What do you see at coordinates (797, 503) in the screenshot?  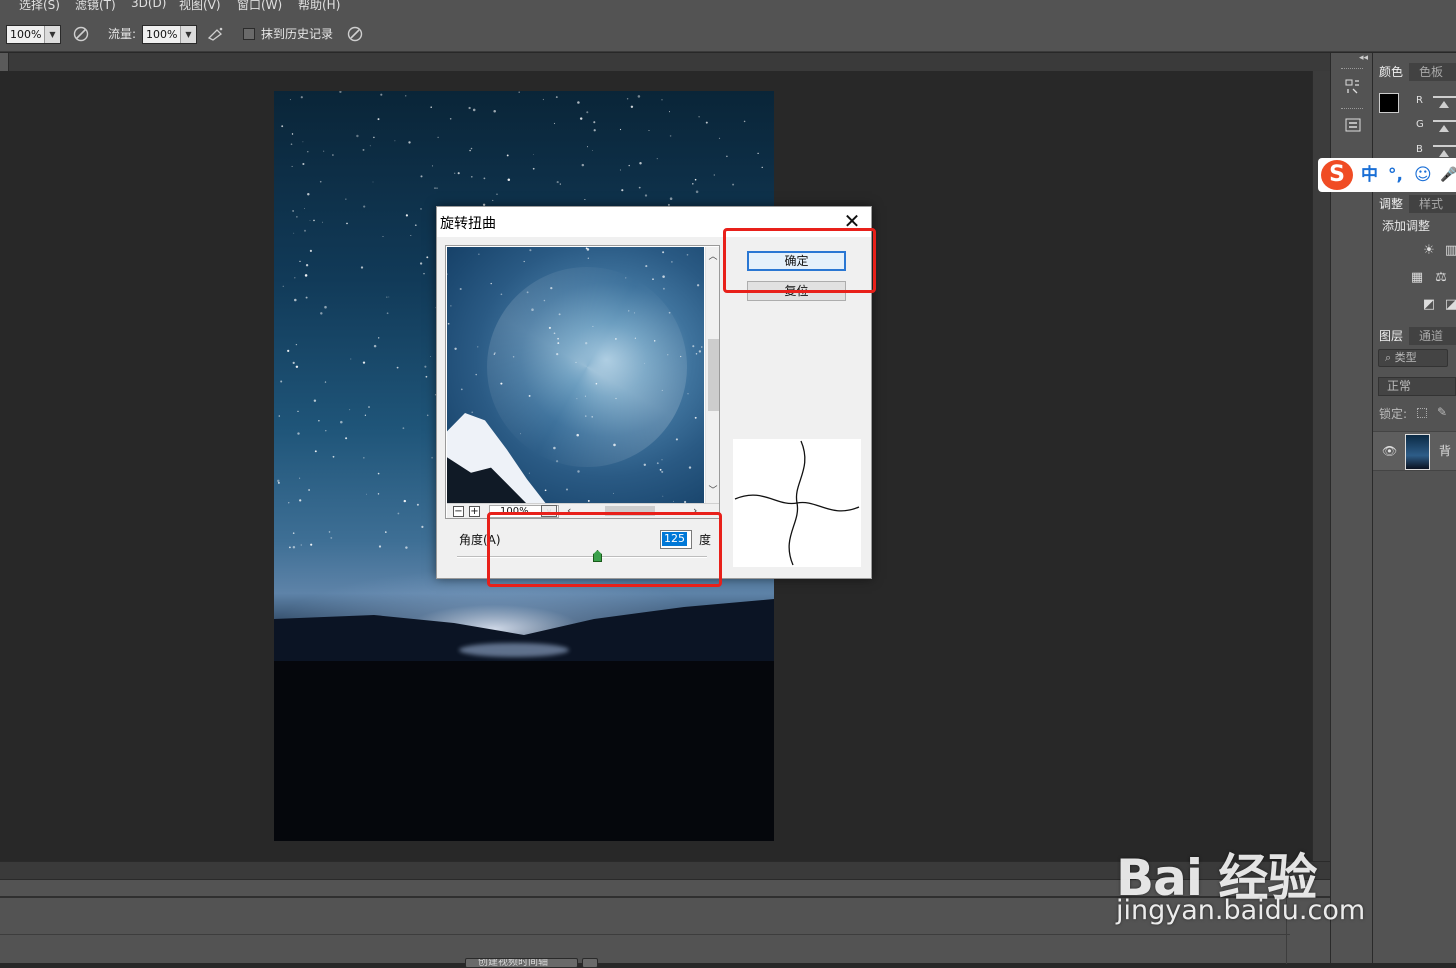 I see `twirl-graphic-icon` at bounding box center [797, 503].